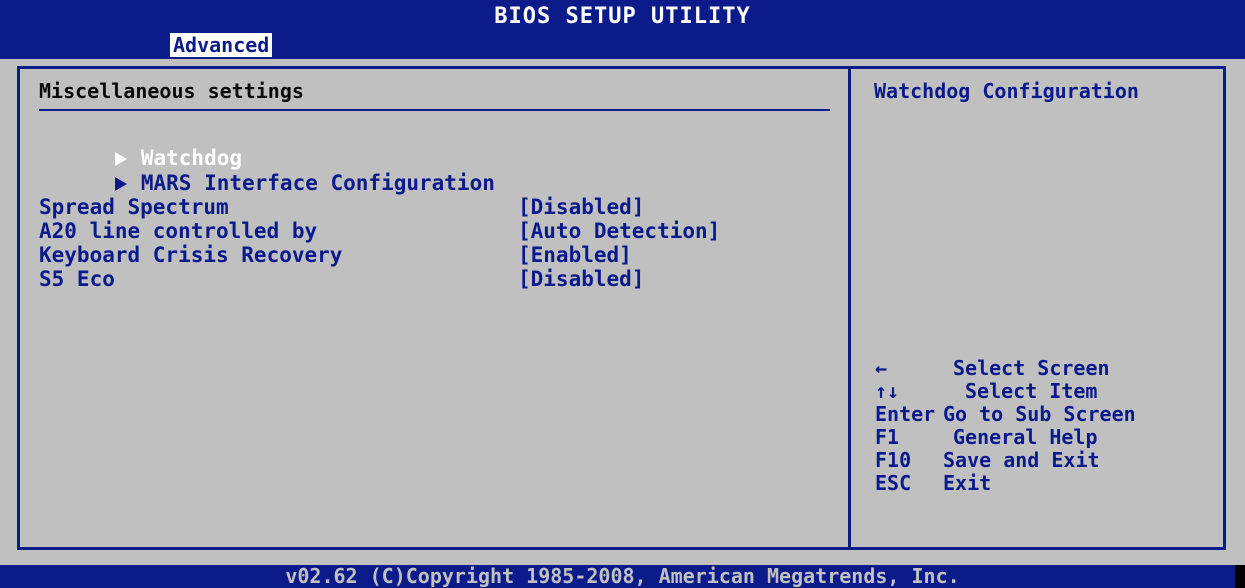 The height and width of the screenshot is (588, 1245). I want to click on key-hint-row: ↑↓ Select Item, so click(1047, 391).